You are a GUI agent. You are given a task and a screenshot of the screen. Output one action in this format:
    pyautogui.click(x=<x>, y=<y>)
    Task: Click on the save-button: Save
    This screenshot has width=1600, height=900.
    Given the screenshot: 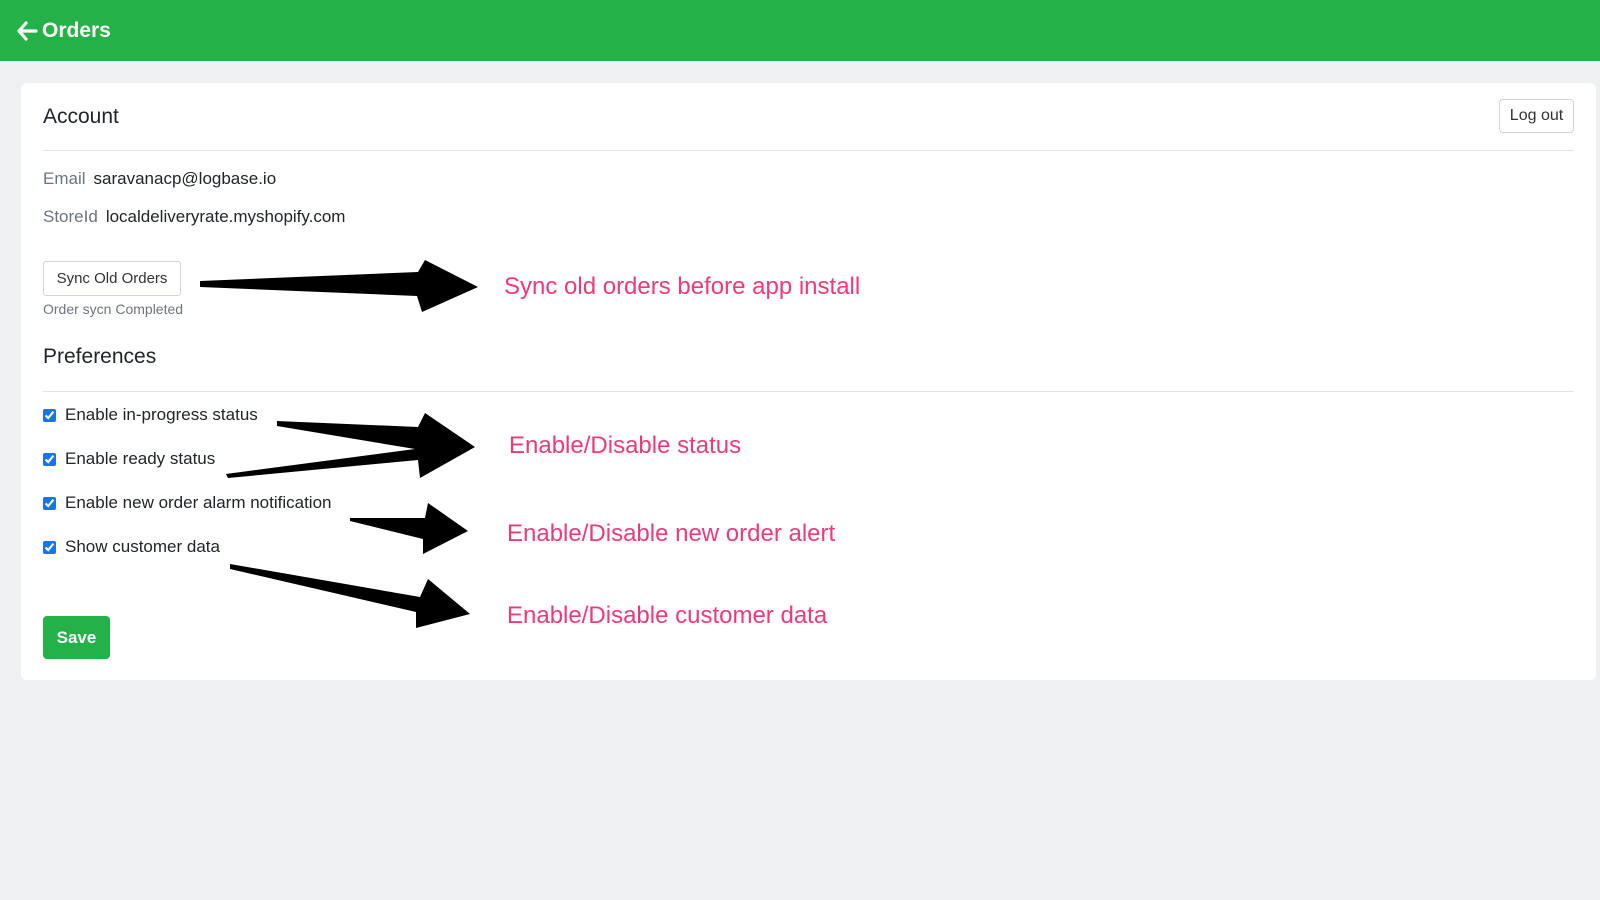 What is the action you would take?
    pyautogui.click(x=76, y=637)
    